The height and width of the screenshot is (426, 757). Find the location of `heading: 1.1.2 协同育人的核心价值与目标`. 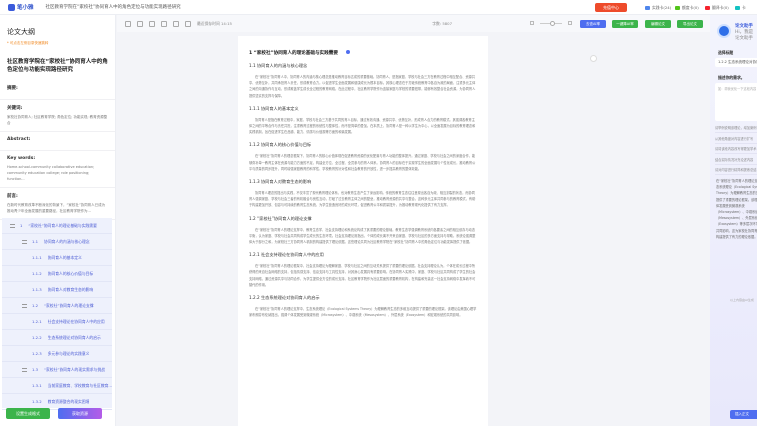

heading: 1.1.2 协同育人的核心价值与目标 is located at coordinates (280, 145).